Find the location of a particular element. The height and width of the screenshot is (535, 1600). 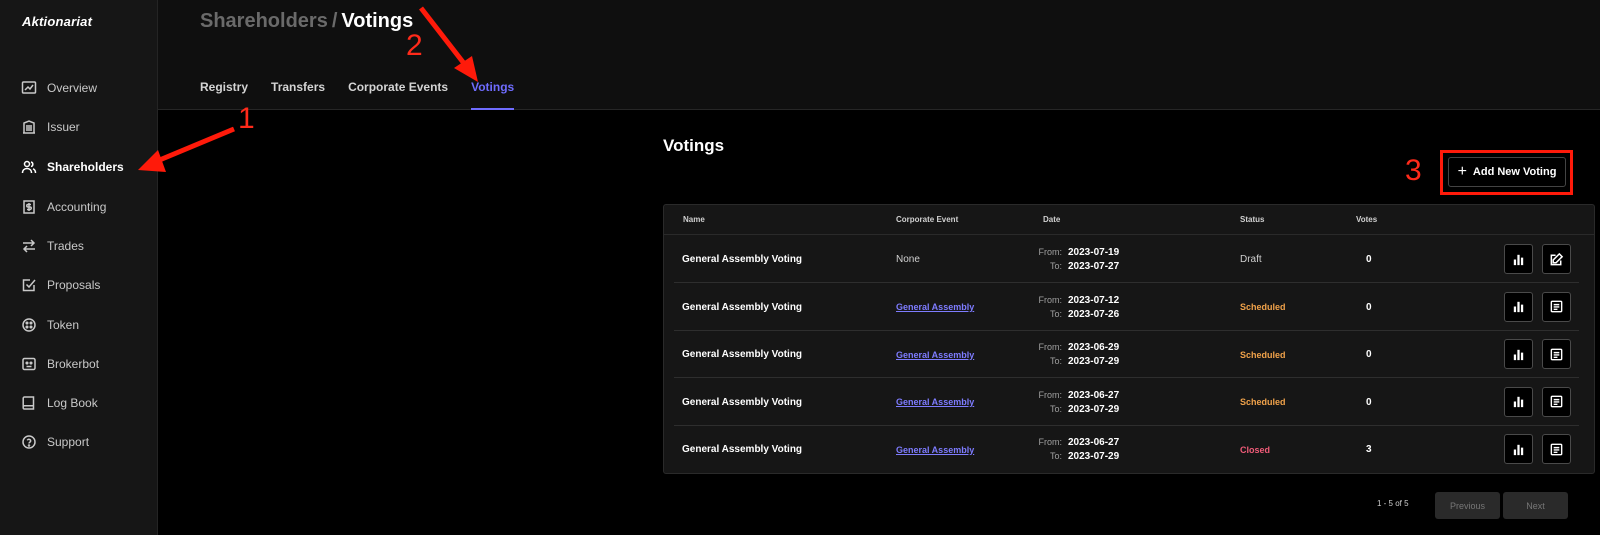

status-badge: Scheduled is located at coordinates (1263, 354).